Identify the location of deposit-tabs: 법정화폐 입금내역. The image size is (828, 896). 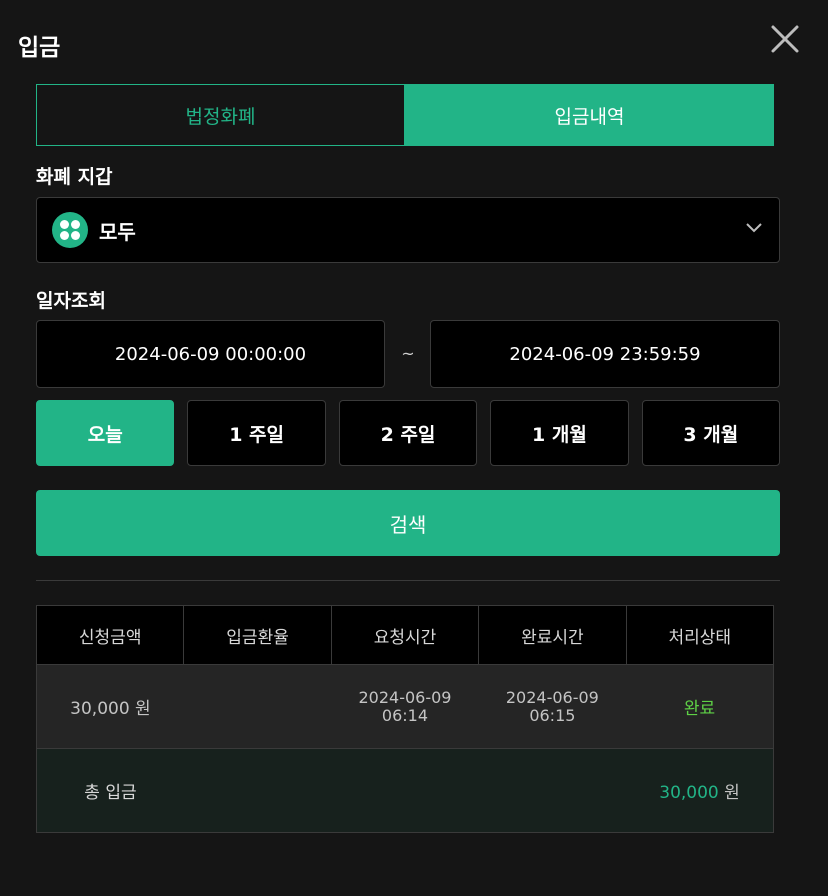
(405, 115).